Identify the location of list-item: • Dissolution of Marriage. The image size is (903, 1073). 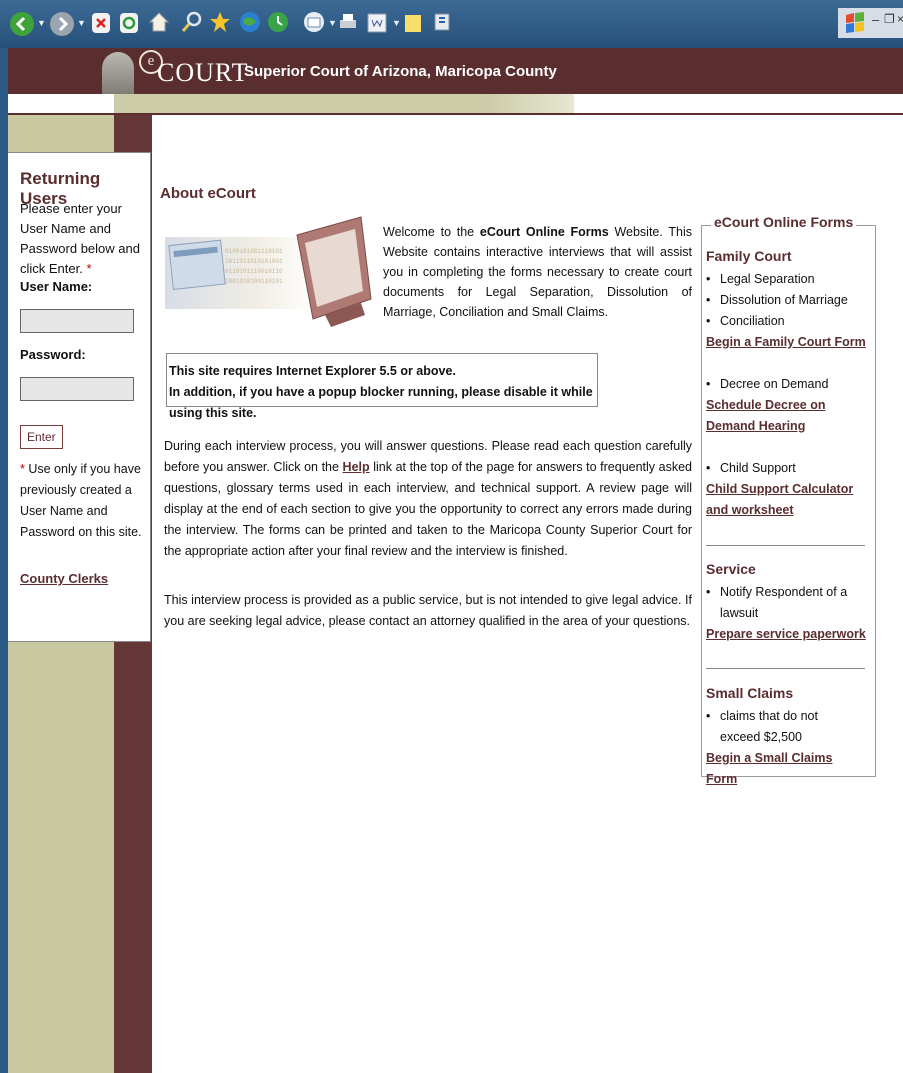
(777, 300).